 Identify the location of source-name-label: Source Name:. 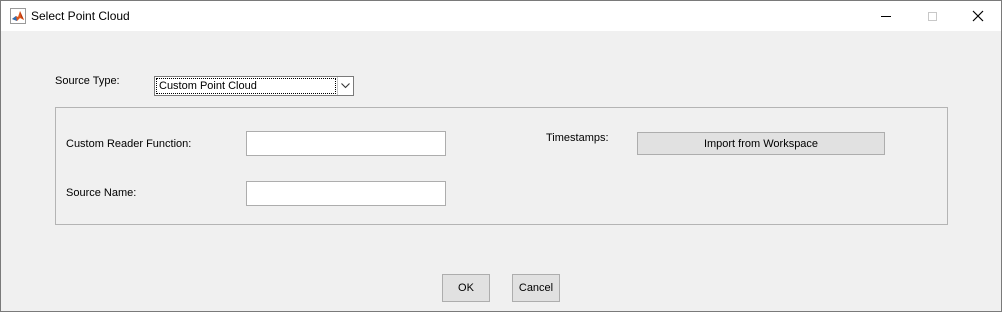
(101, 193).